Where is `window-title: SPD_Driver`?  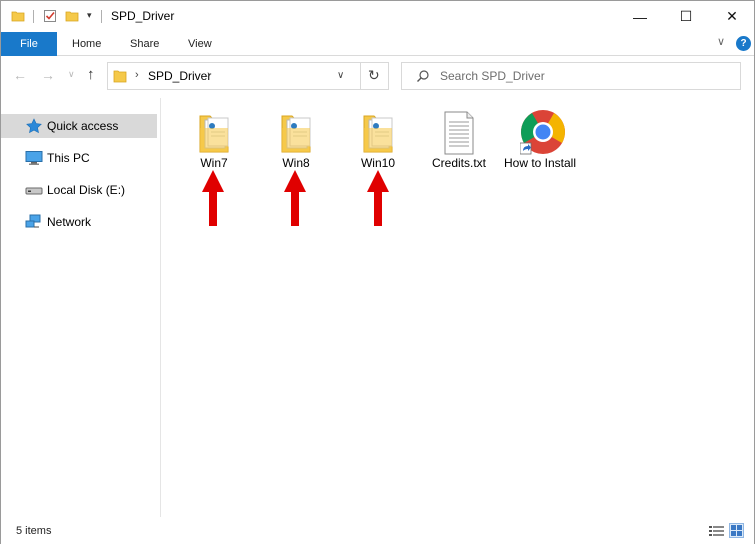 window-title: SPD_Driver is located at coordinates (143, 16).